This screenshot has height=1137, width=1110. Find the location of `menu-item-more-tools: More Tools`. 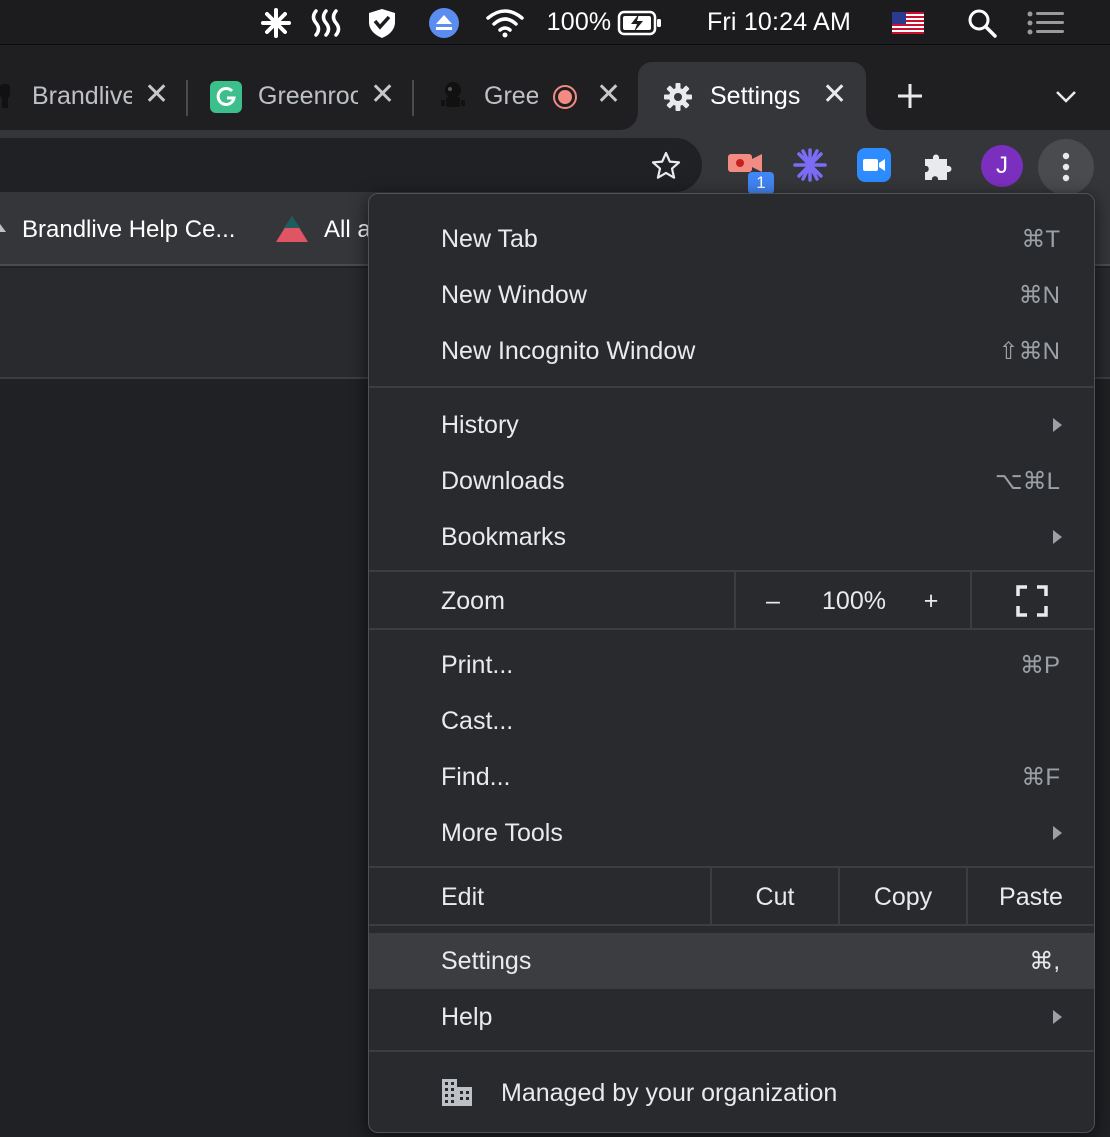

menu-item-more-tools: More Tools is located at coordinates (731, 833).